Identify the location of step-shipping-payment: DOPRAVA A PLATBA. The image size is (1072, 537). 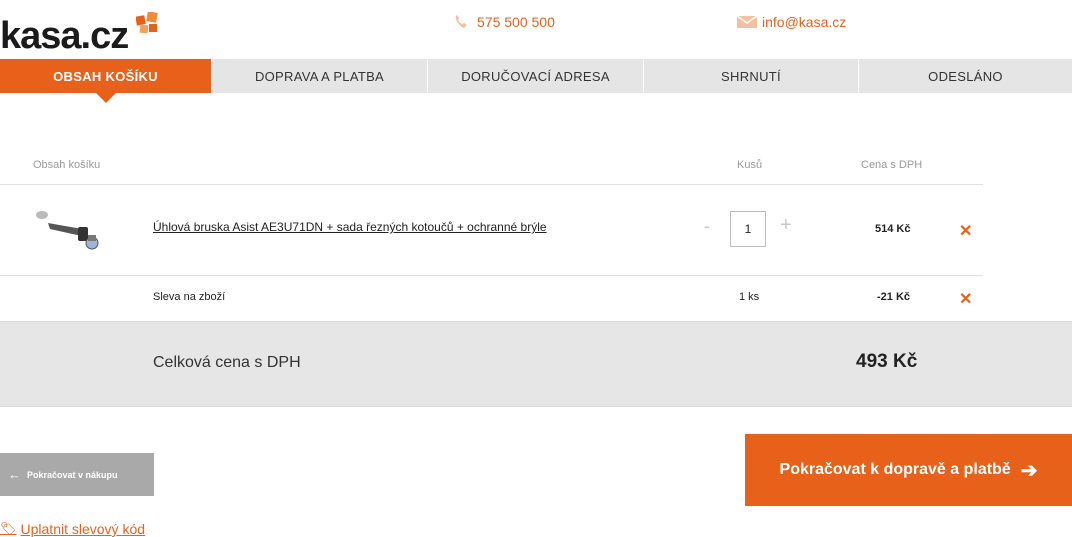
(320, 76).